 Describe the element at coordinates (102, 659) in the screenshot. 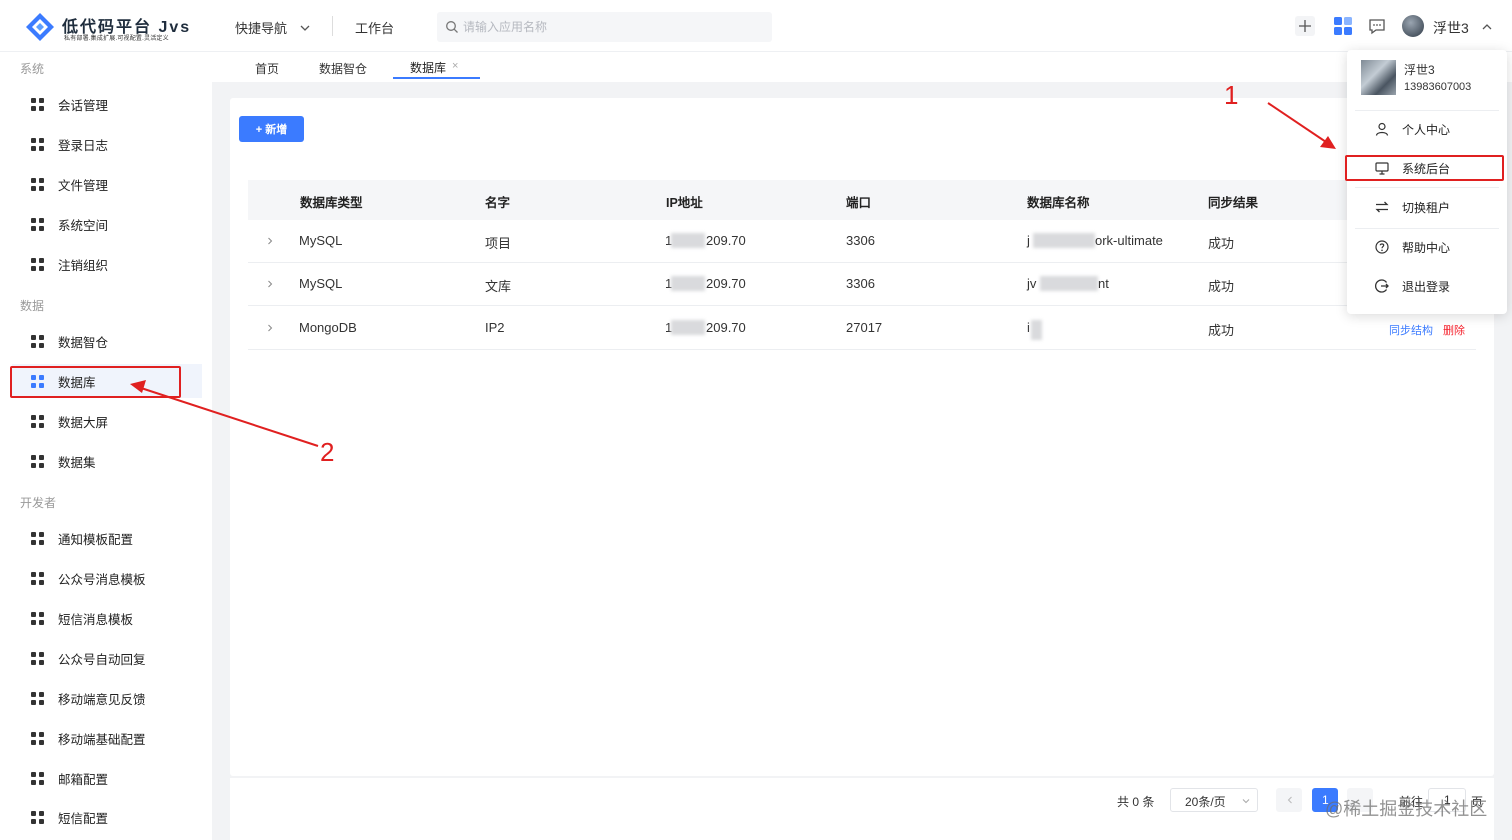

I see `sidebar-item-label: 公众号自动回复` at that location.